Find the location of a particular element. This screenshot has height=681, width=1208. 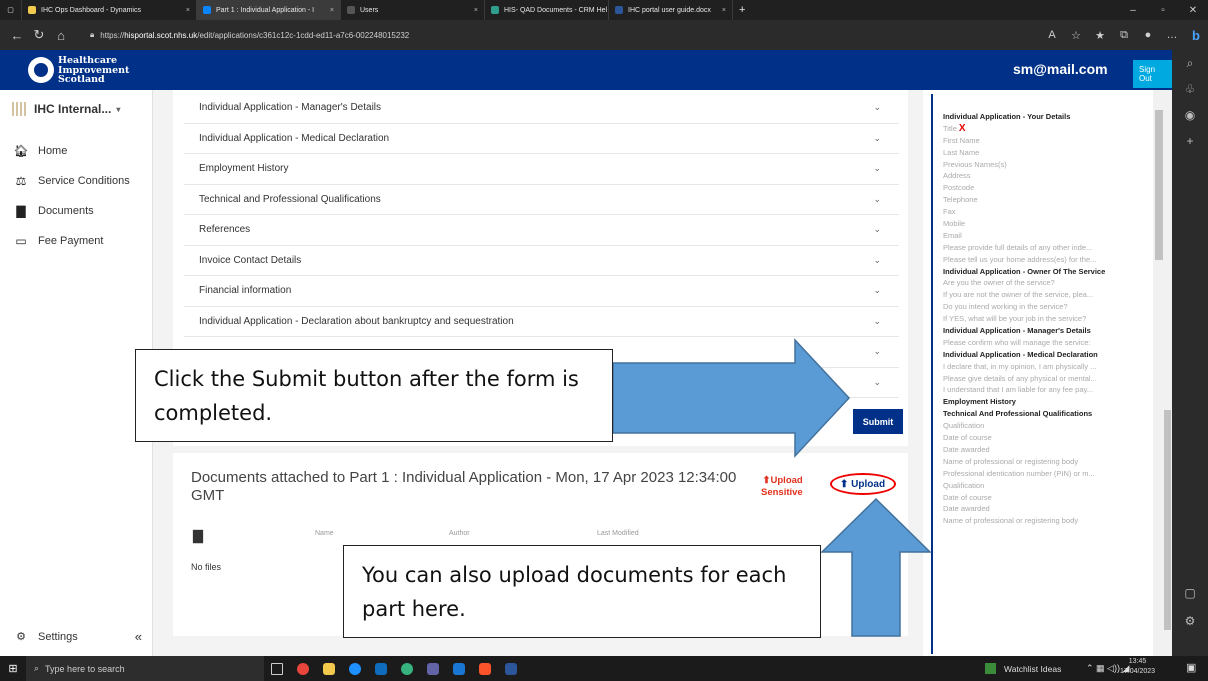

browser-tab: IHC Ops Dashboard - Dynamics × is located at coordinates (109, 10).